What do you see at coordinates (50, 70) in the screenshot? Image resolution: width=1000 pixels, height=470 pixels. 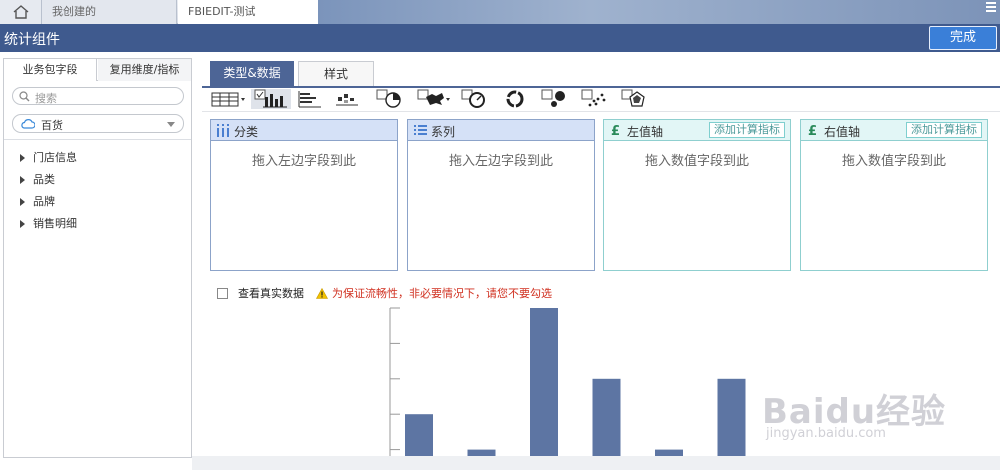 I see `tab-business-package-fields: 业务包字段` at bounding box center [50, 70].